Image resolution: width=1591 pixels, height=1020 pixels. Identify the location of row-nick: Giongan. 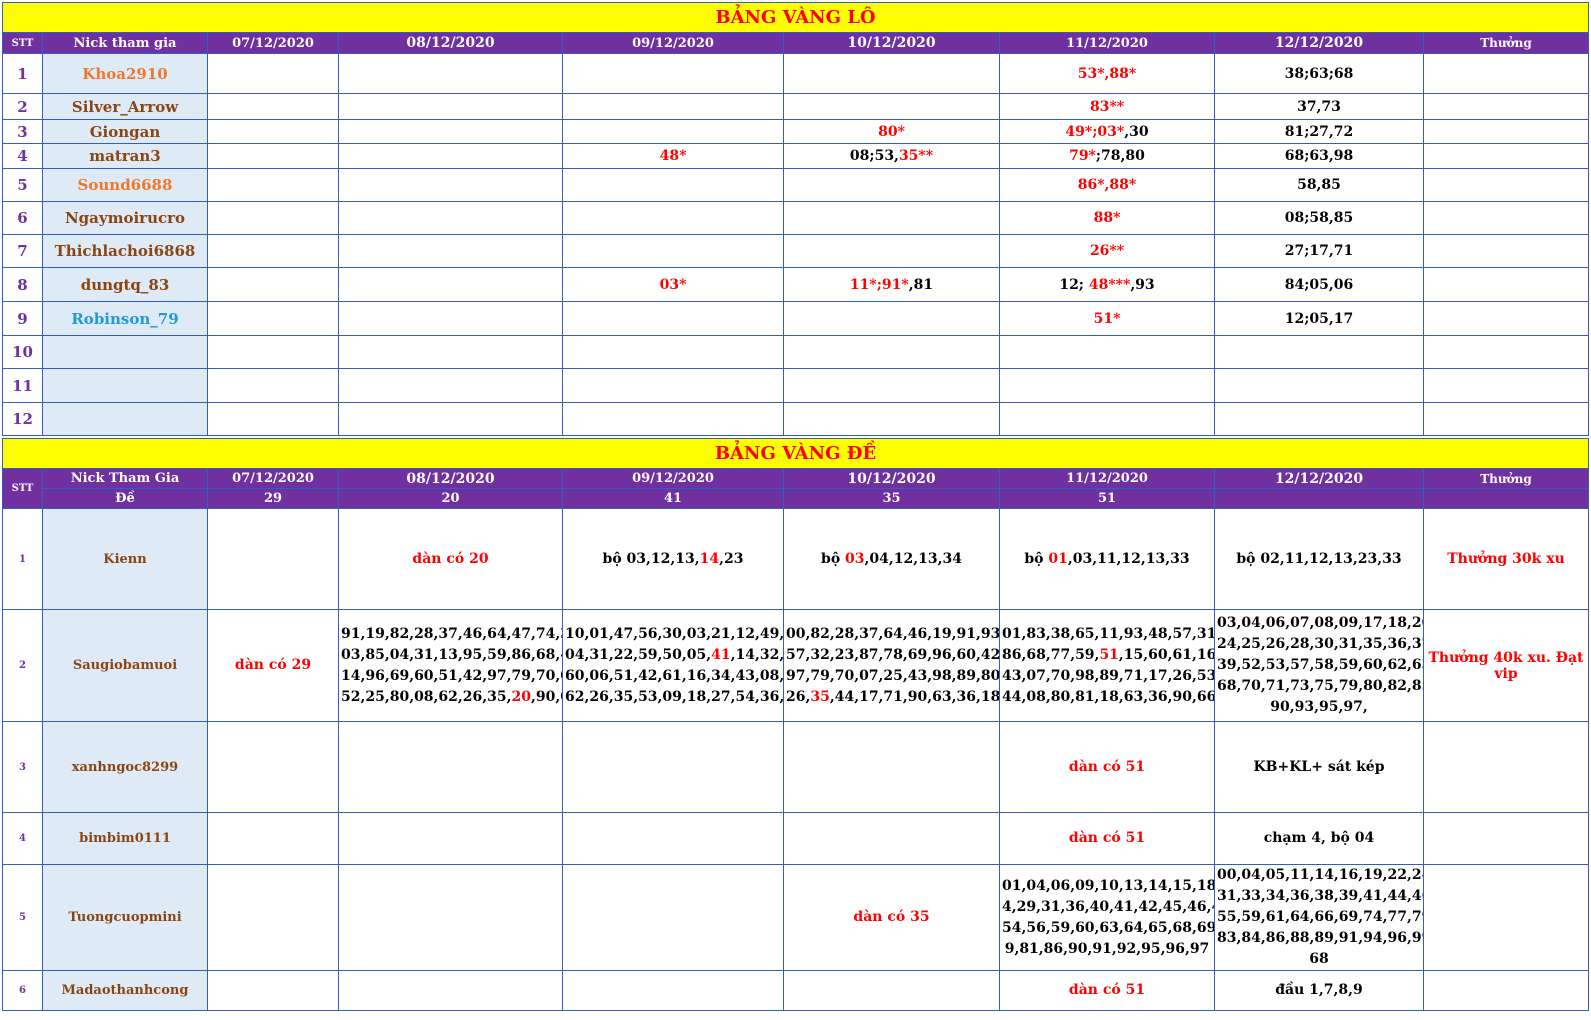
(125, 131).